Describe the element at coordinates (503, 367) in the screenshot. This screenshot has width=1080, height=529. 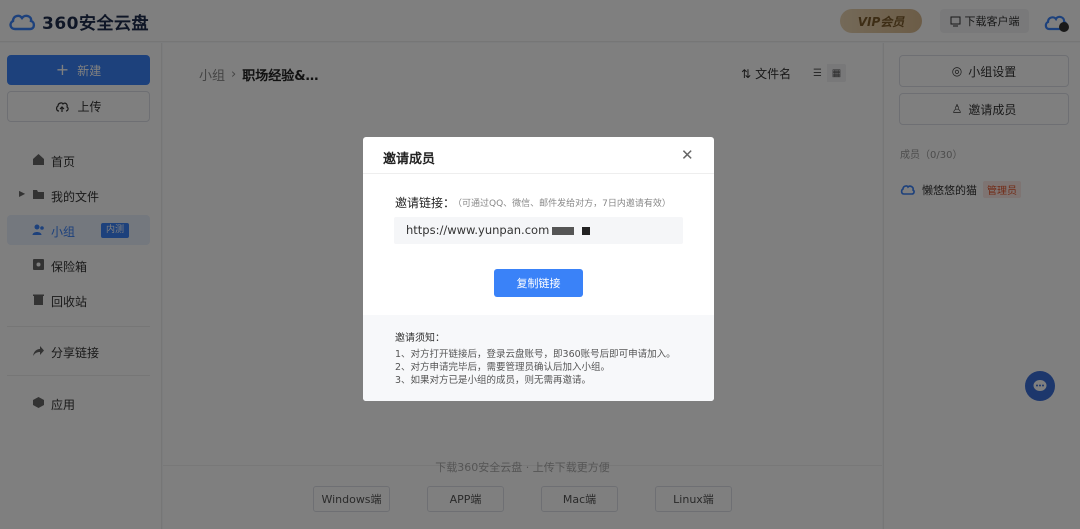
I see `notice-item: 2、对方申请完毕后，需要管理员确认后加入小组。` at that location.